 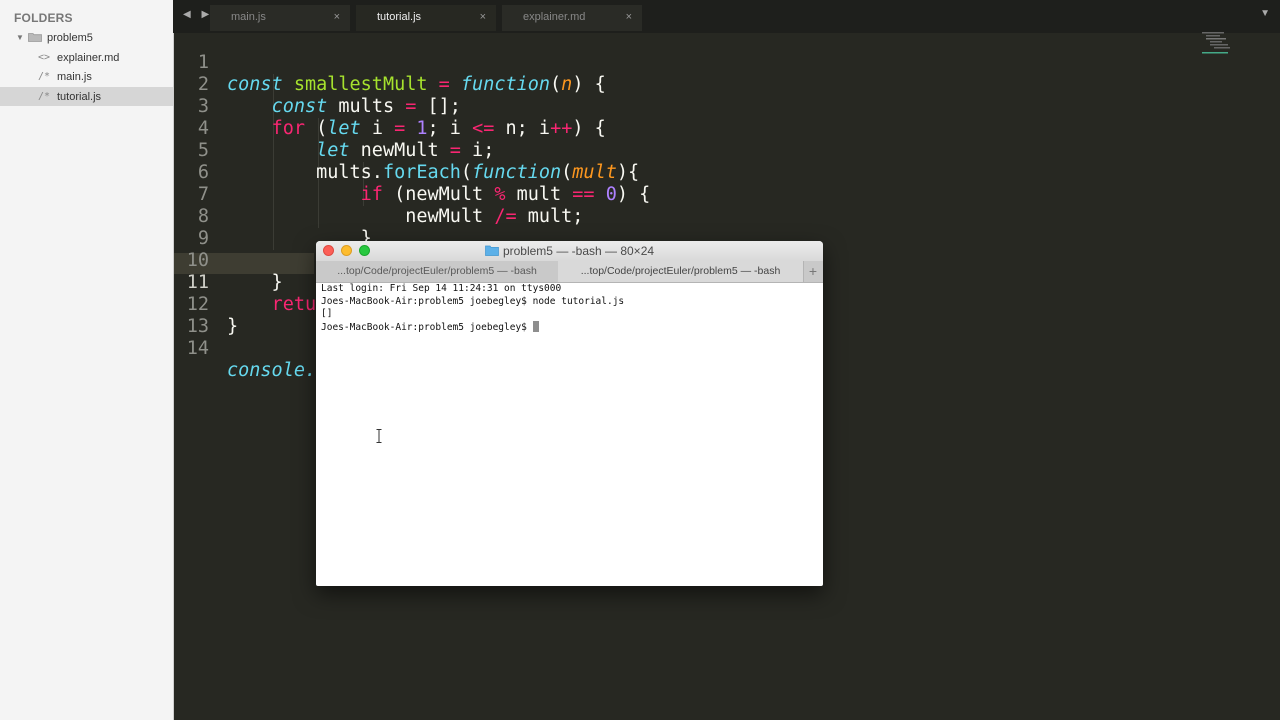 I want to click on file-label: tutorial.js, so click(x=79, y=96).